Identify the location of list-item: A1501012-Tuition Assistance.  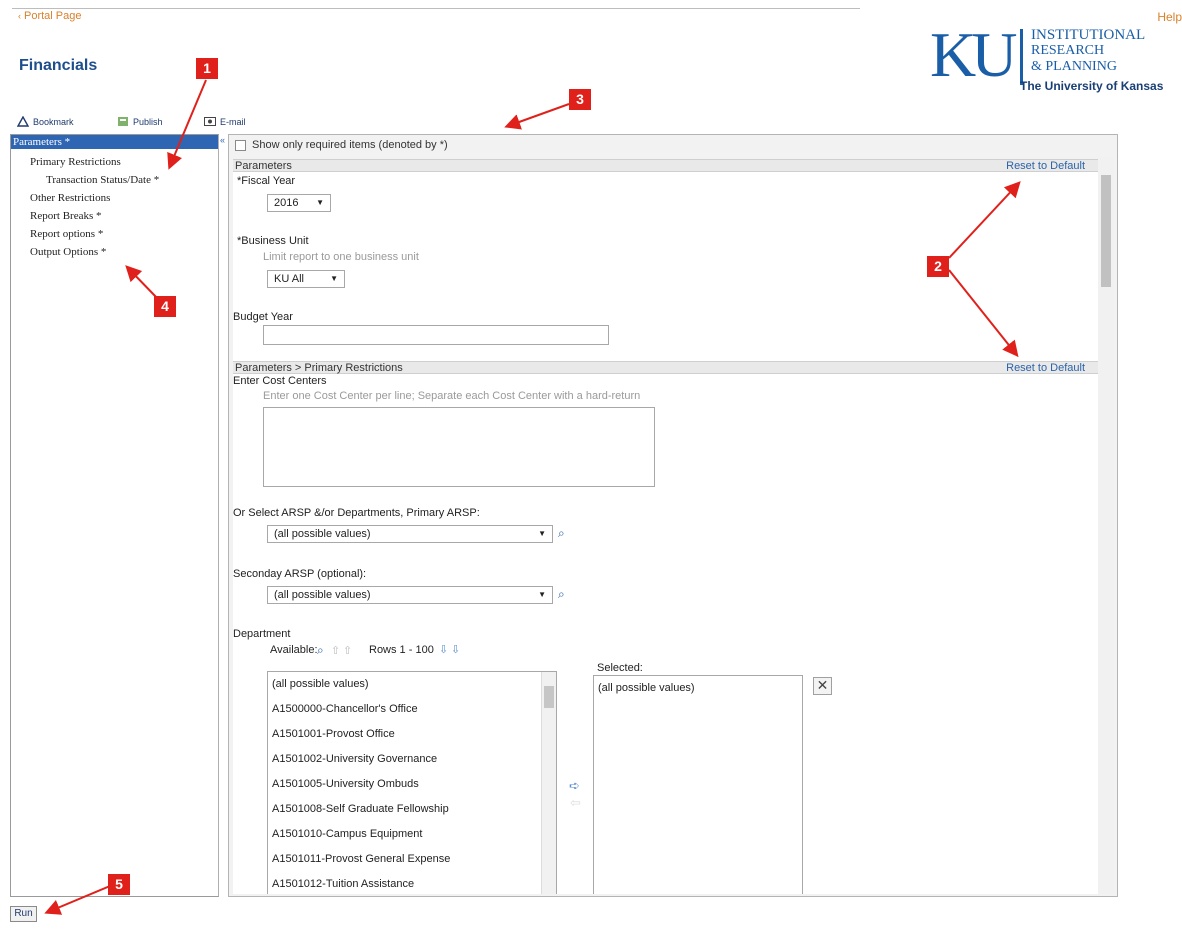
(343, 884).